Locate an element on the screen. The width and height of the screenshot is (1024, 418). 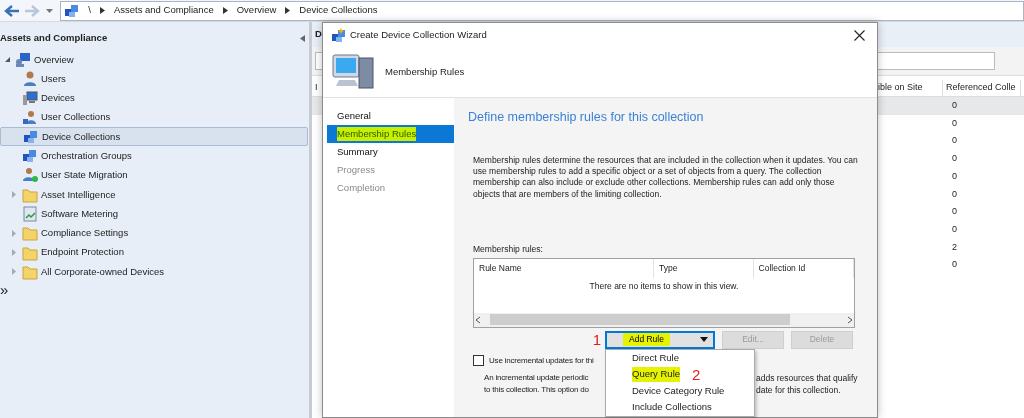
collapse-icon is located at coordinates (302, 38).